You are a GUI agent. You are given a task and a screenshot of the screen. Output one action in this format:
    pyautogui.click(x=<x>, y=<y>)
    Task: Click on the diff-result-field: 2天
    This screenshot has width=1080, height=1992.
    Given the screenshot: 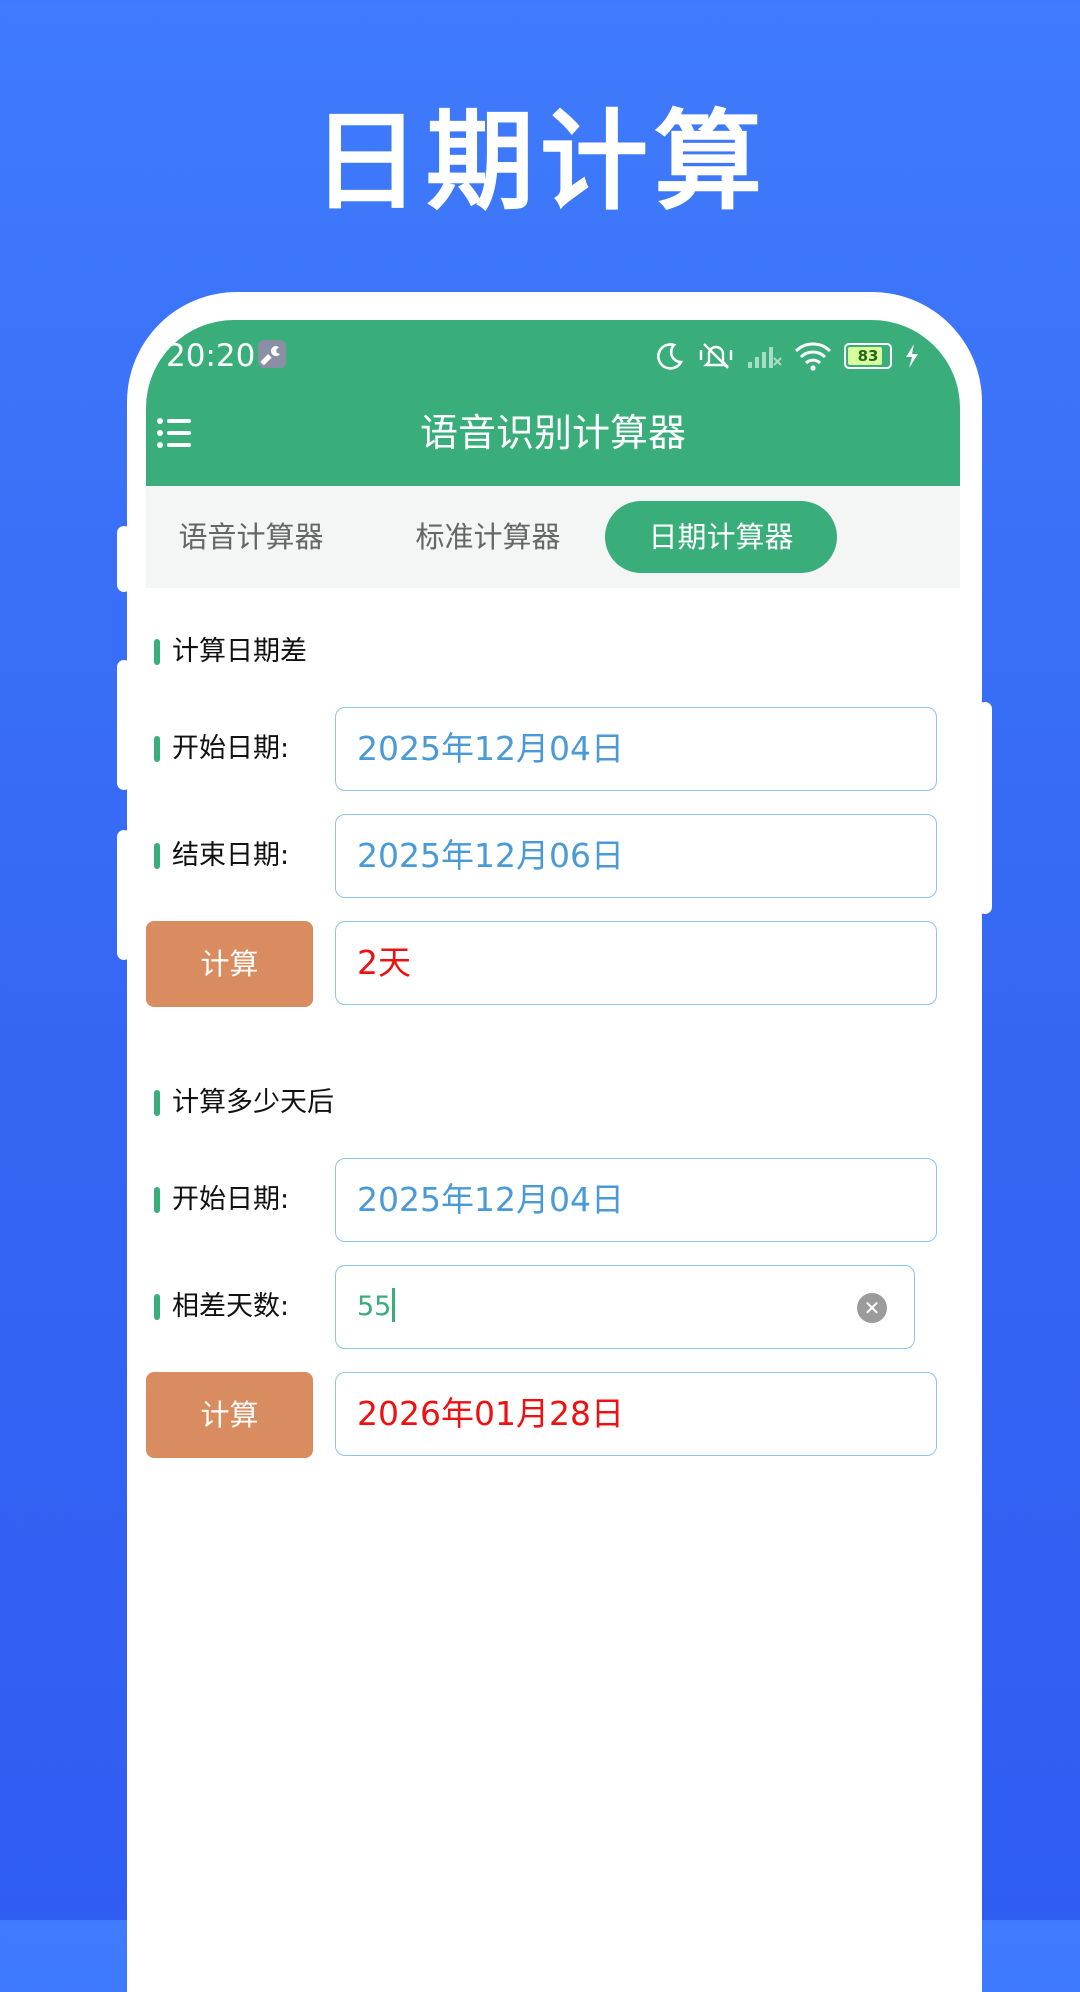 What is the action you would take?
    pyautogui.click(x=636, y=963)
    